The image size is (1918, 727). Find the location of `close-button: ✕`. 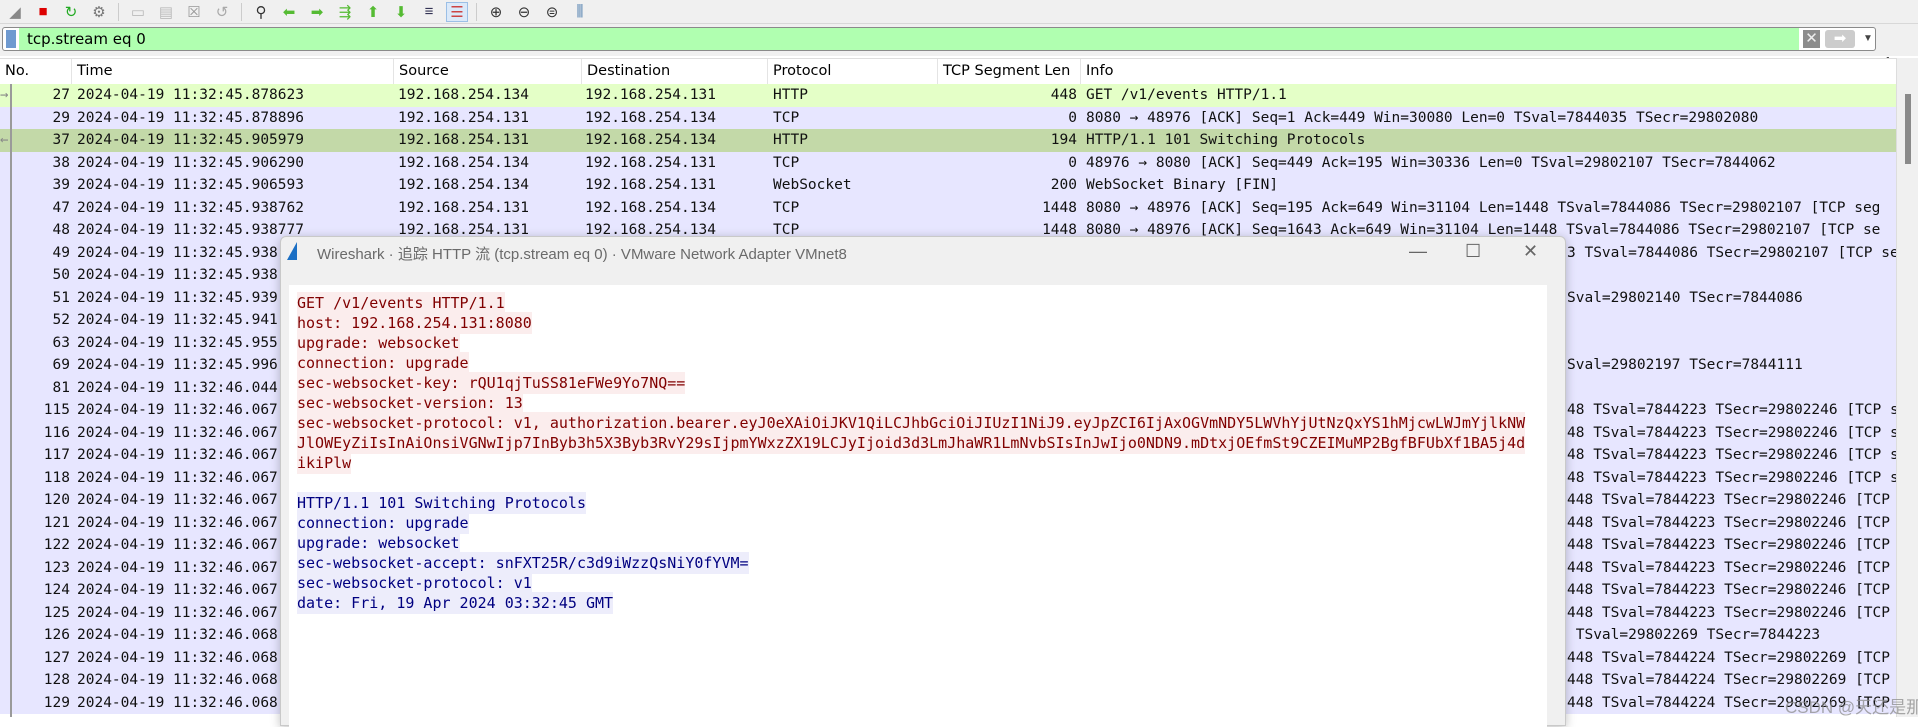

close-button: ✕ is located at coordinates (1530, 251).